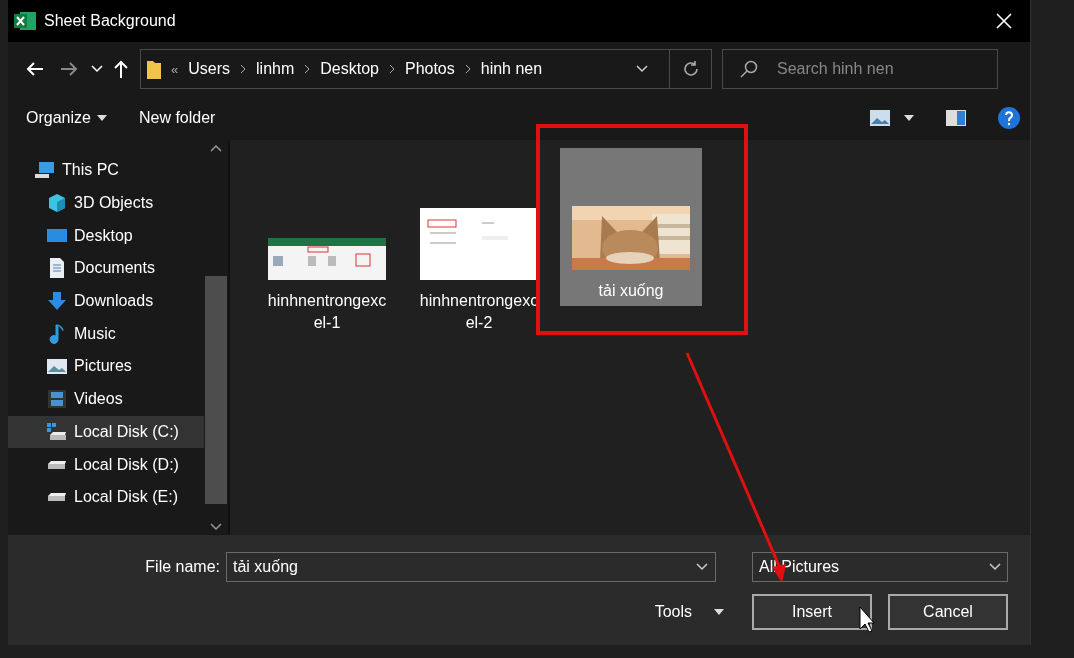  I want to click on file-name-label: File name:, so click(182, 567).